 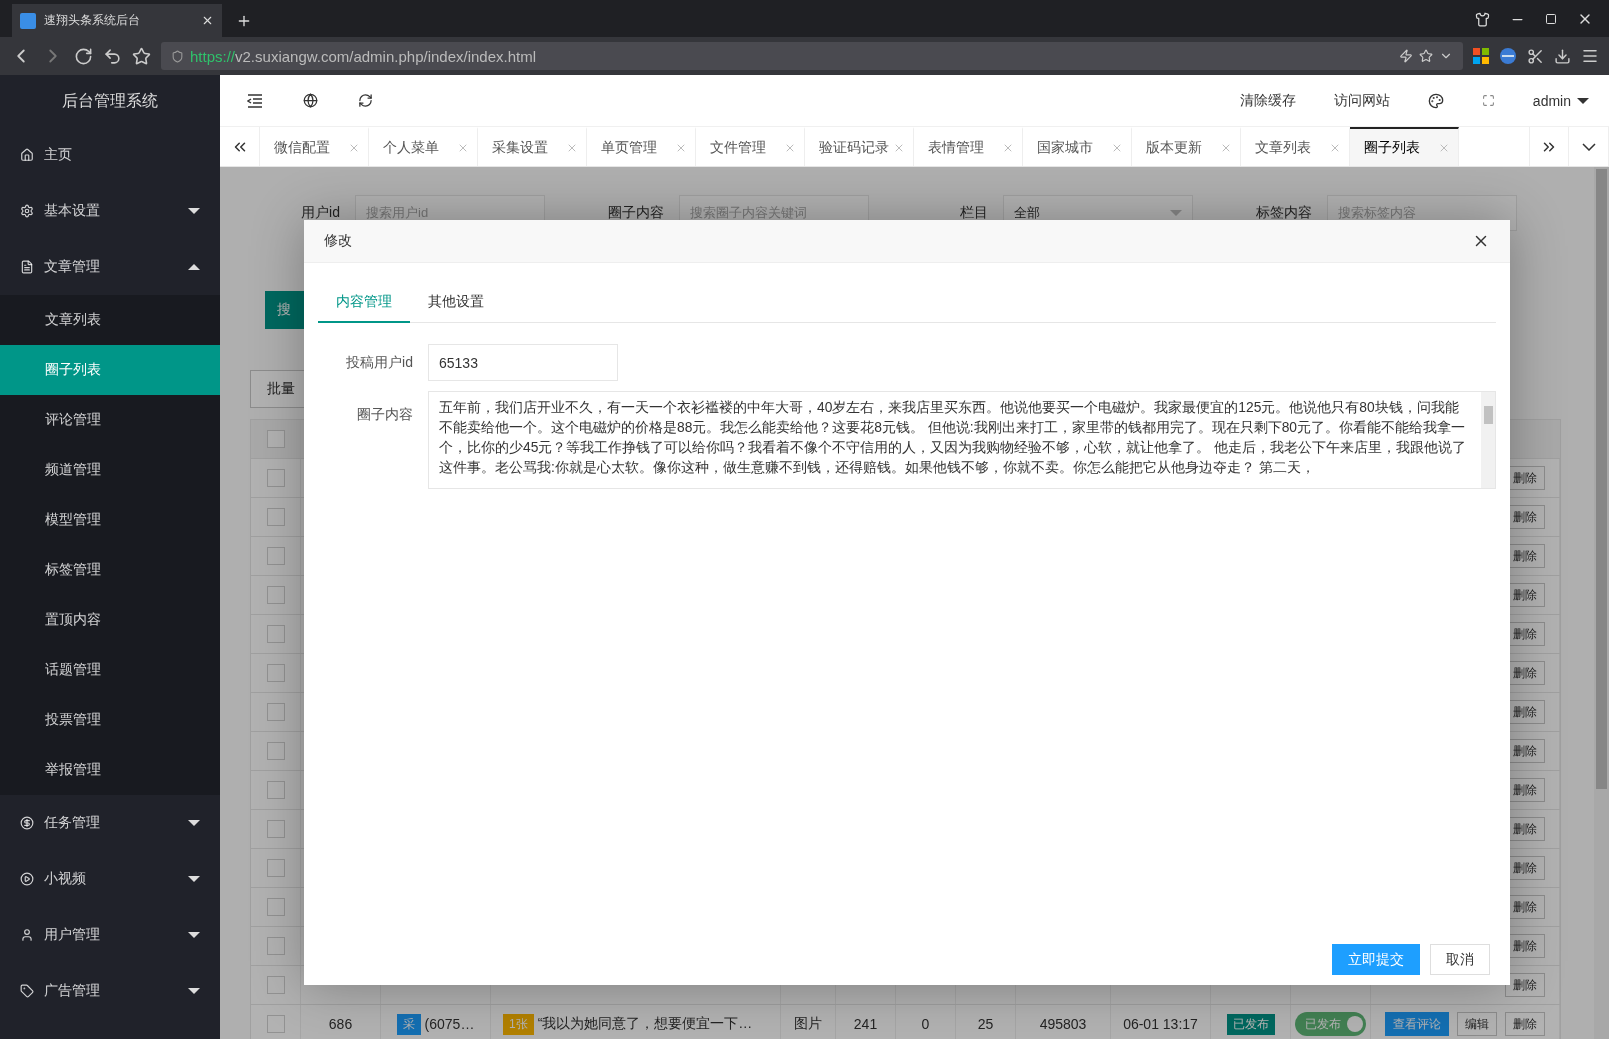 I want to click on maximize-icon, so click(x=1551, y=19).